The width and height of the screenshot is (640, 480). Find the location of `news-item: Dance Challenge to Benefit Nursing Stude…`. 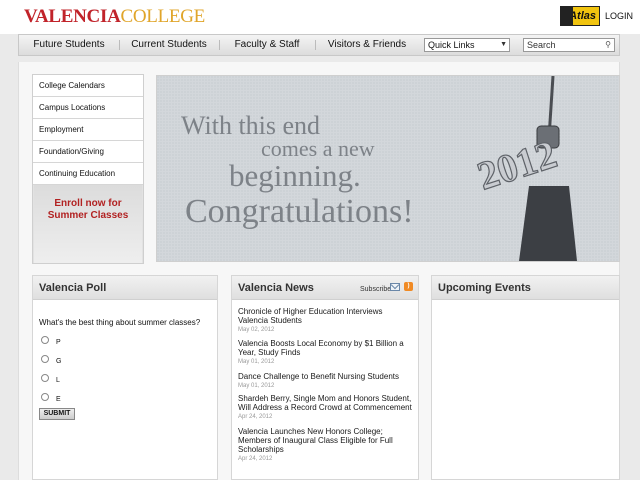

news-item: Dance Challenge to Benefit Nursing Stude… is located at coordinates (326, 381).